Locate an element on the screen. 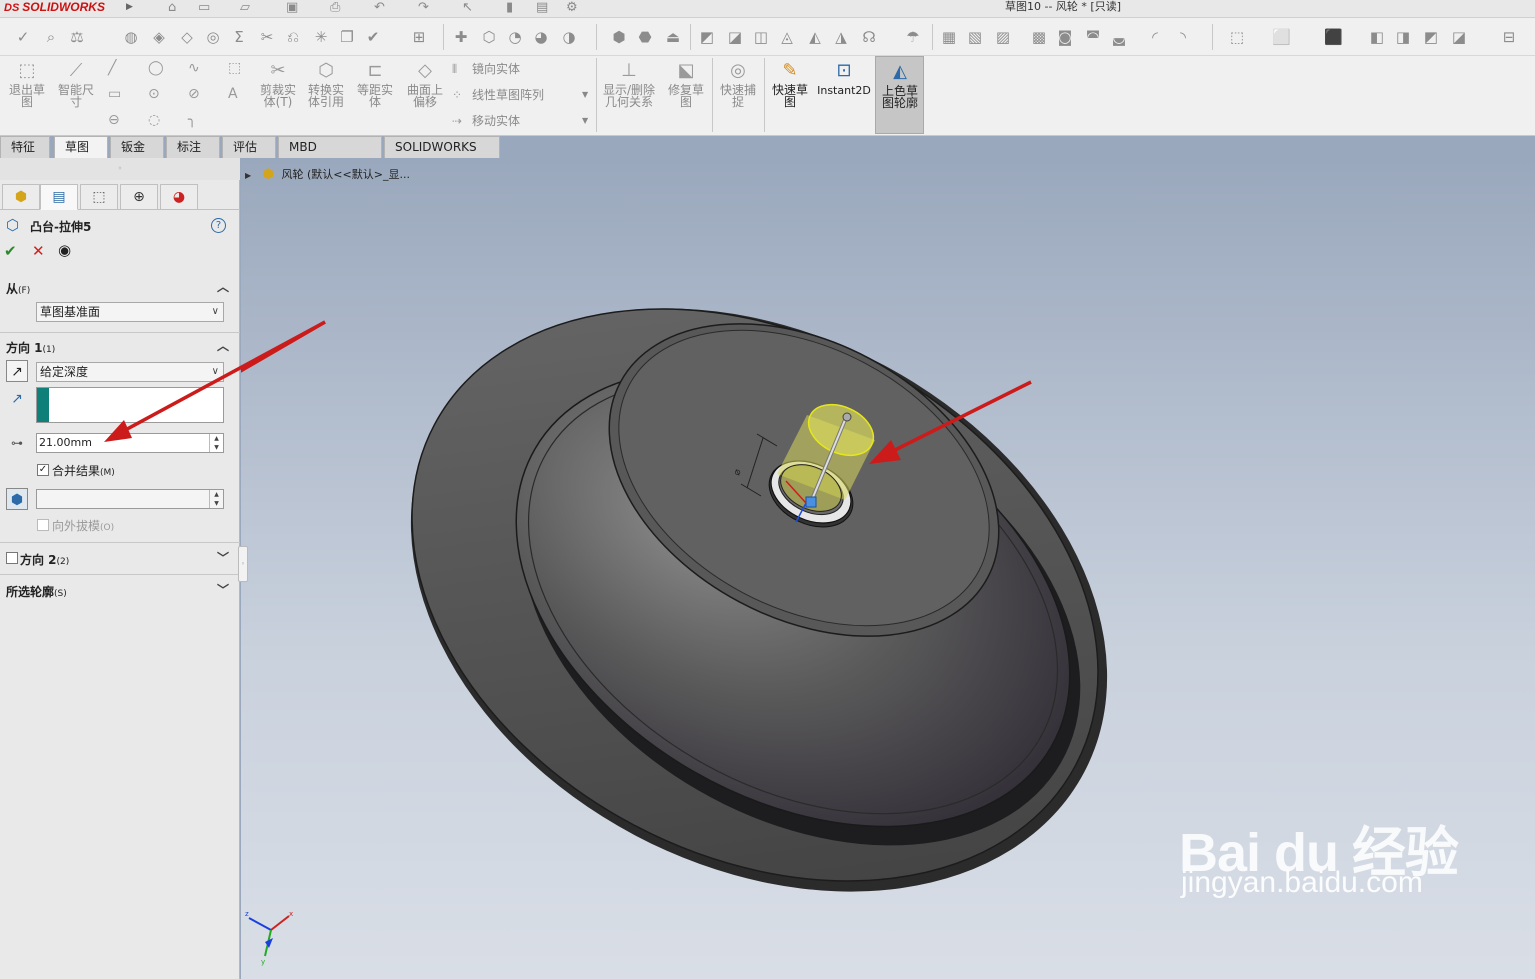  tab-sheet-metal: 钣金 is located at coordinates (137, 147).